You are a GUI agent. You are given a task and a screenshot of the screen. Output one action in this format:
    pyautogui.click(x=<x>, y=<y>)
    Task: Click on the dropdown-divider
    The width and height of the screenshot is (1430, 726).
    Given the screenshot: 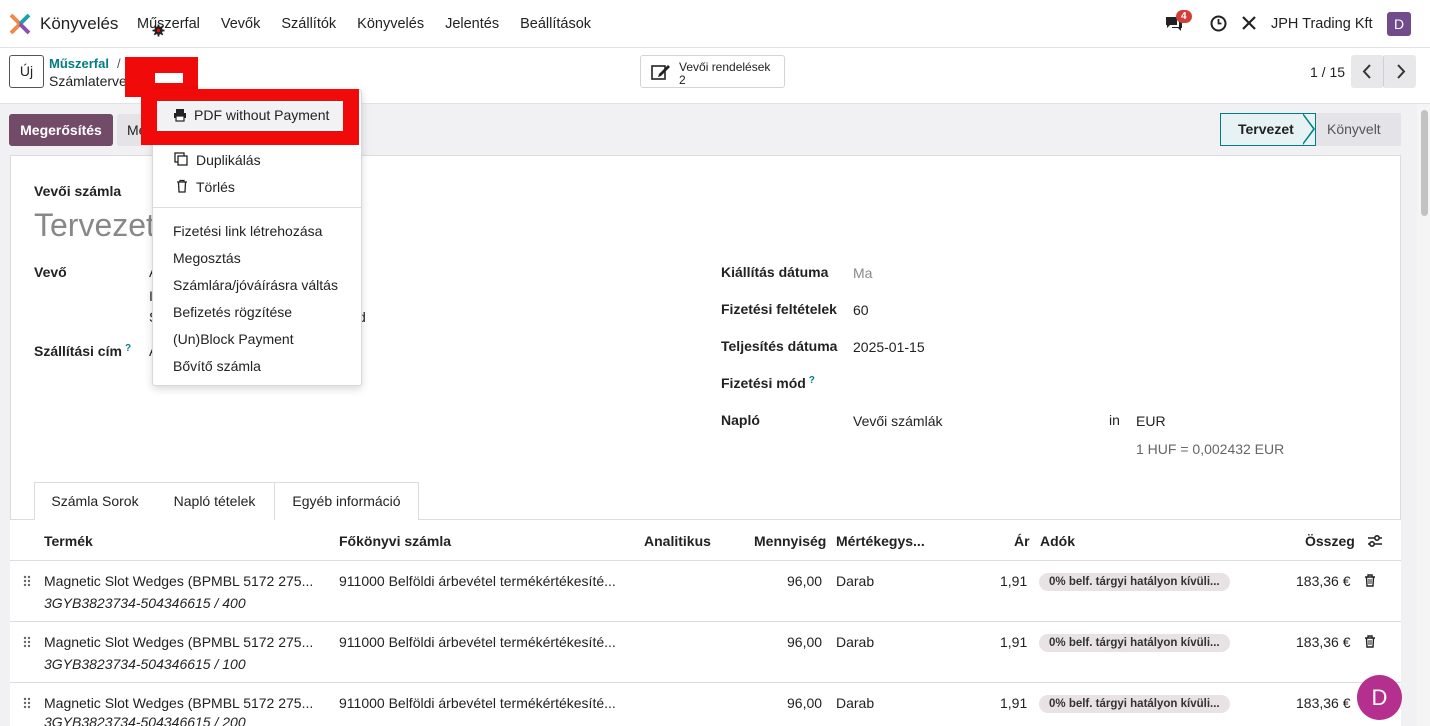 What is the action you would take?
    pyautogui.click(x=257, y=207)
    